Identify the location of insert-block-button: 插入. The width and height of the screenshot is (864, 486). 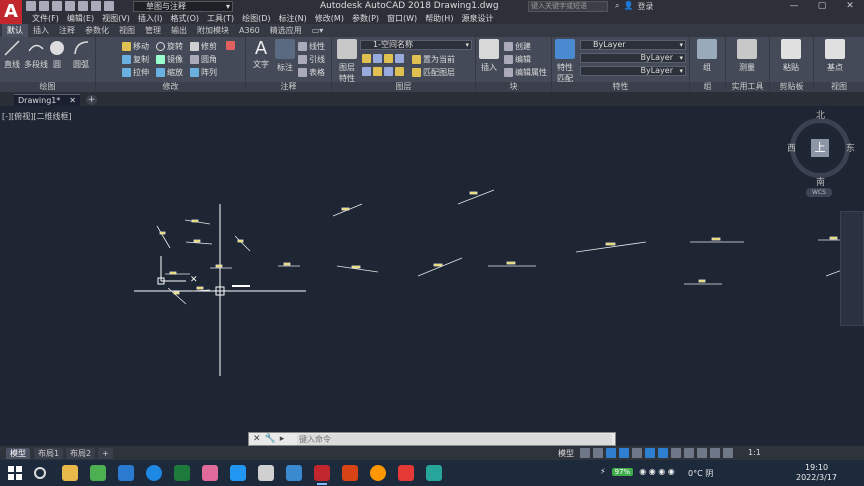
(489, 56).